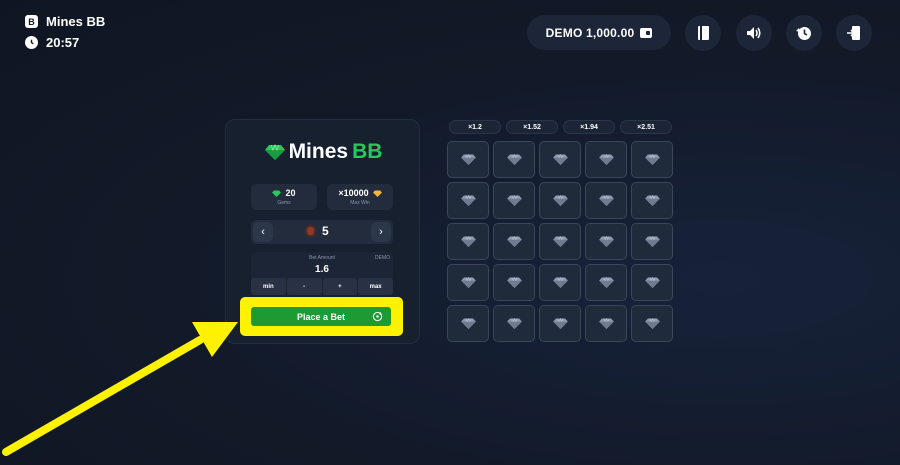 The image size is (900, 465). I want to click on game-badge-icon: B, so click(31, 21).